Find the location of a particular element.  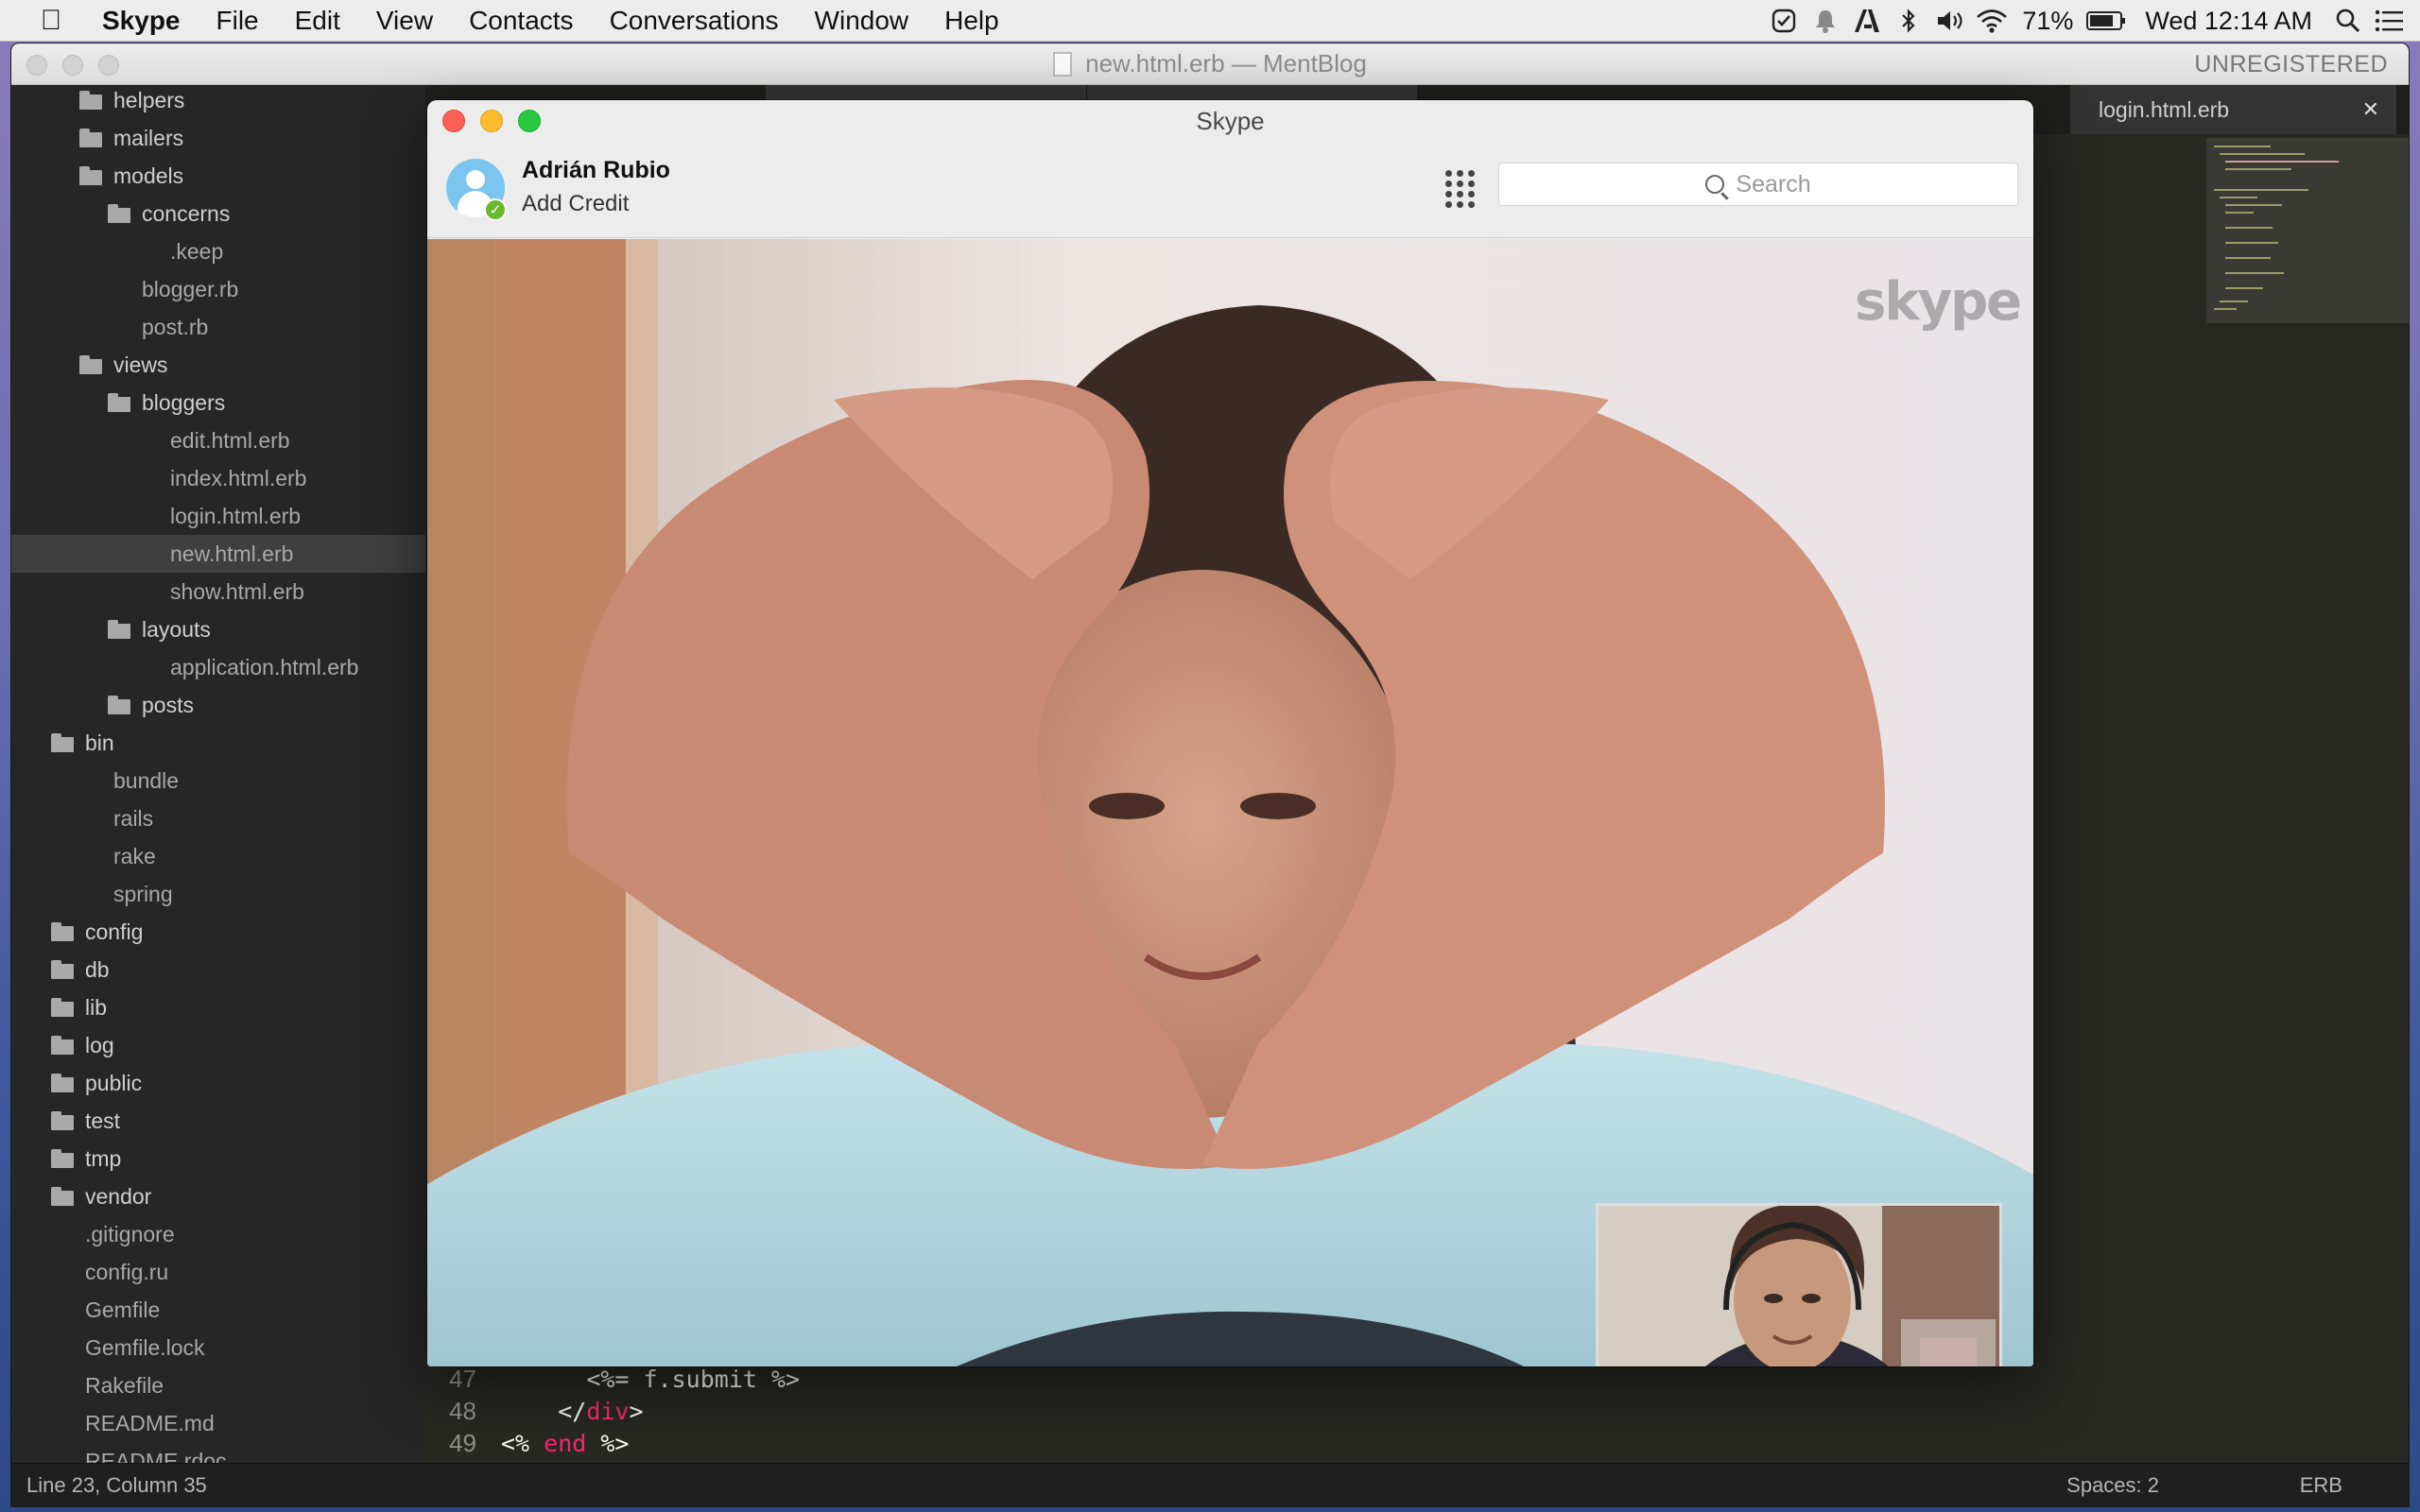

add-credit-link: Add Credit is located at coordinates (575, 204).